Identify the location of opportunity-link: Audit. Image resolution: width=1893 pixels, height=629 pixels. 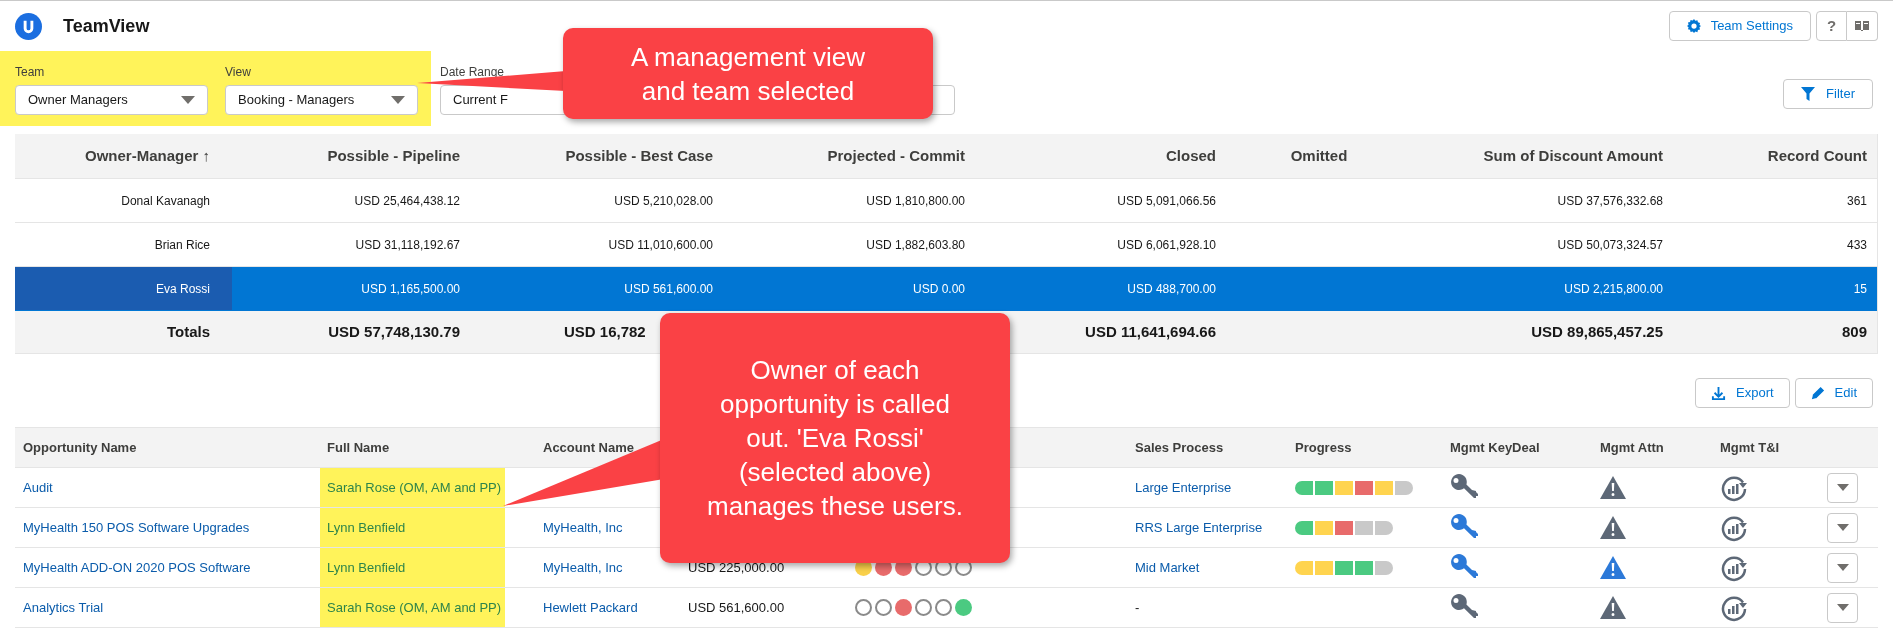
(38, 487).